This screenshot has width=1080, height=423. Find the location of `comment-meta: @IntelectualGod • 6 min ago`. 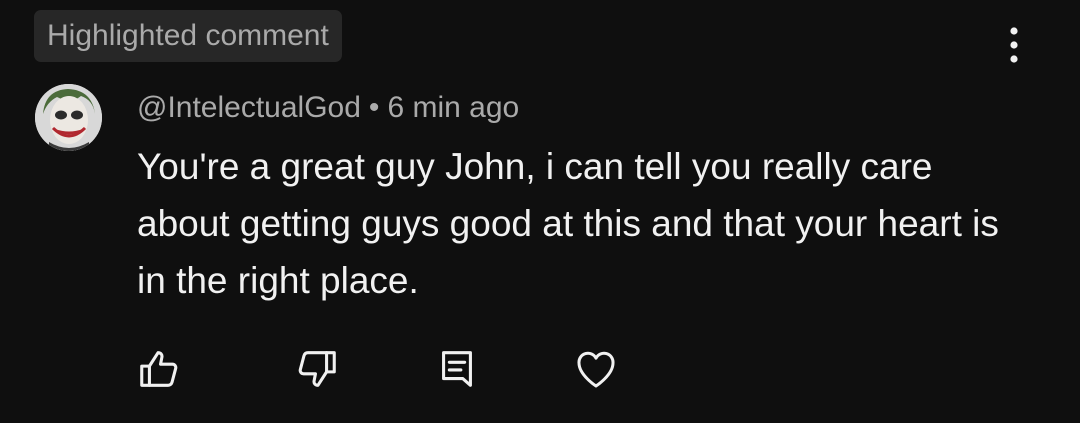

comment-meta: @IntelectualGod • 6 min ago is located at coordinates (328, 108).